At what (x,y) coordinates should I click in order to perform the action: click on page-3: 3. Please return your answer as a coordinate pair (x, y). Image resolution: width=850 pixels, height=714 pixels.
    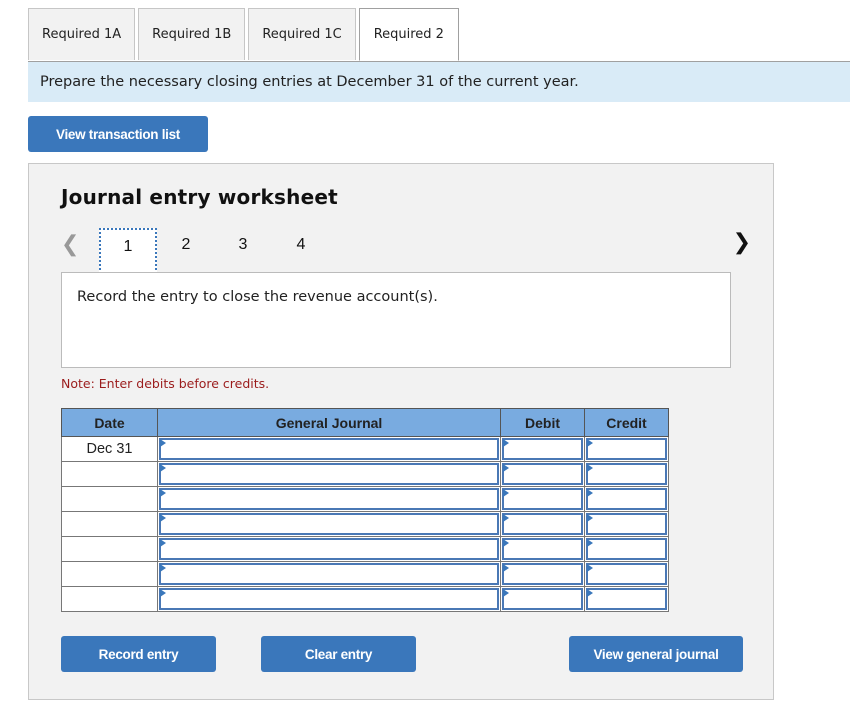
    Looking at the image, I should click on (243, 251).